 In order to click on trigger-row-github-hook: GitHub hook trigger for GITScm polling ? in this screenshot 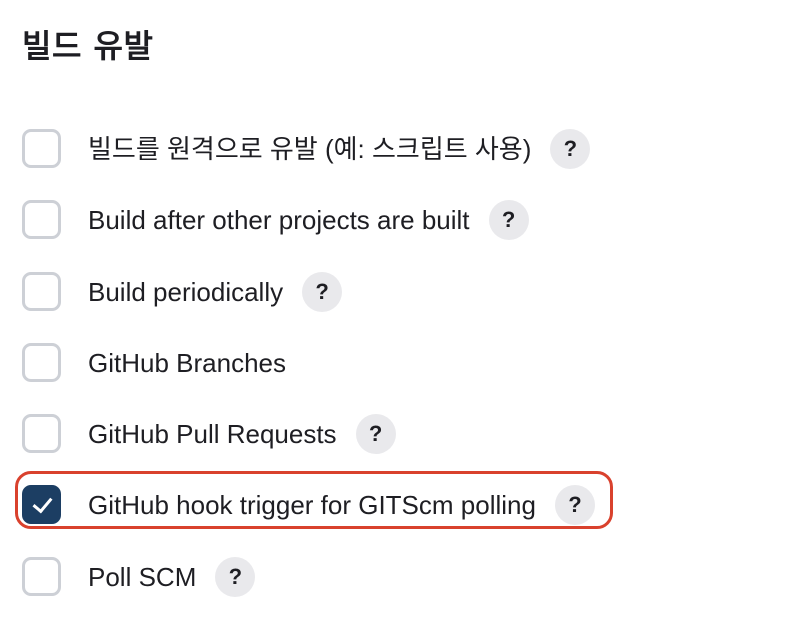, I will do `click(398, 512)`.